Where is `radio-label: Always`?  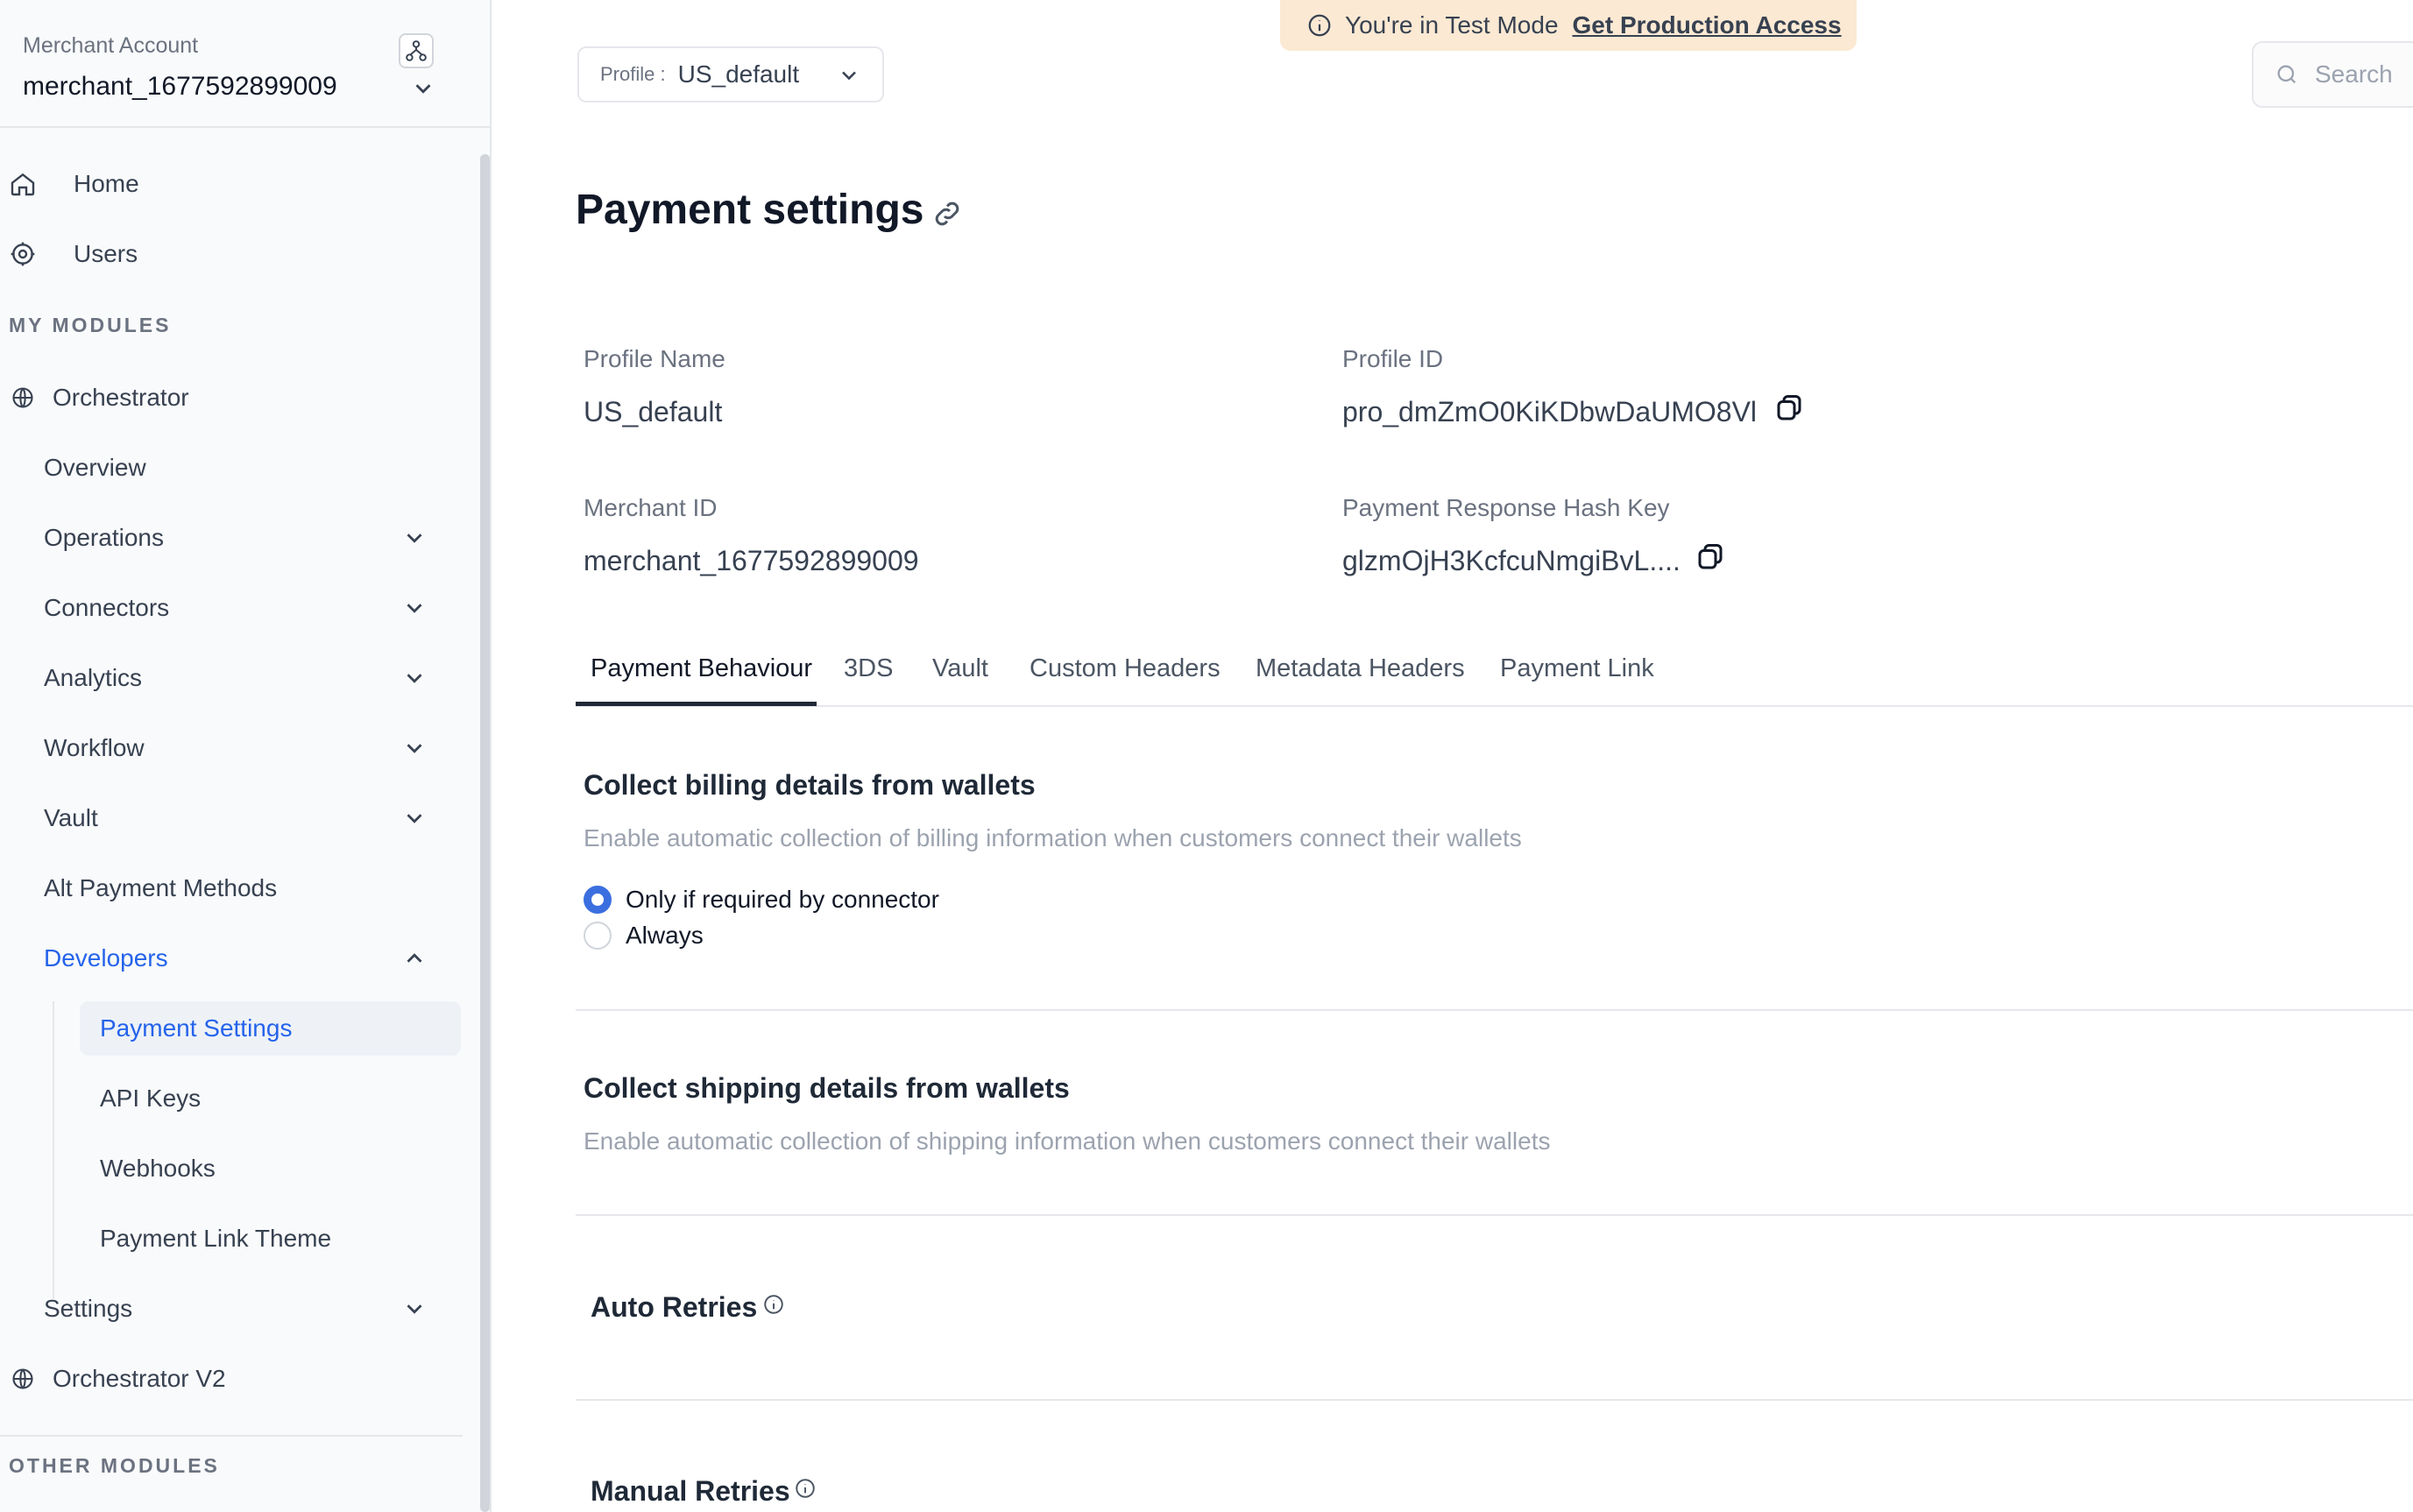
radio-label: Always is located at coordinates (665, 935).